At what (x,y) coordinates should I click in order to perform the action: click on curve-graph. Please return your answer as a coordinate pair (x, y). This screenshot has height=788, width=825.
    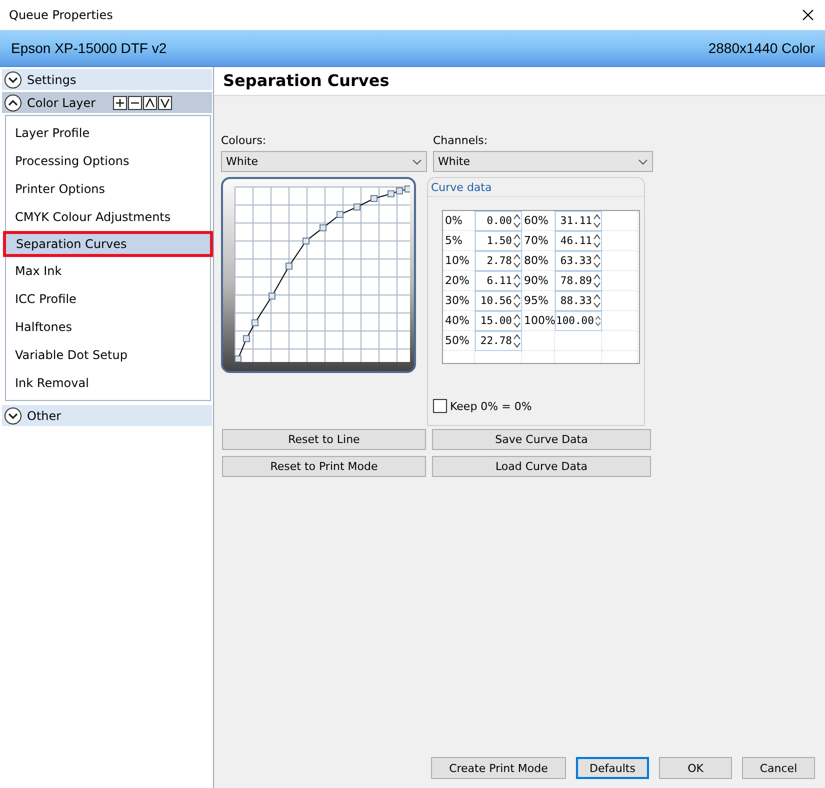
    Looking at the image, I should click on (318, 275).